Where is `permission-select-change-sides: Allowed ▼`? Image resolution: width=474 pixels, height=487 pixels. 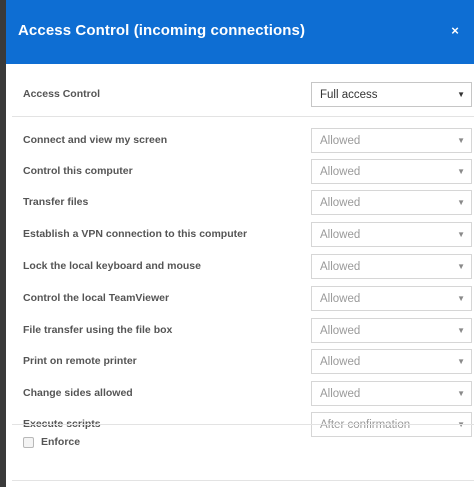
permission-select-change-sides: Allowed ▼ is located at coordinates (391, 393).